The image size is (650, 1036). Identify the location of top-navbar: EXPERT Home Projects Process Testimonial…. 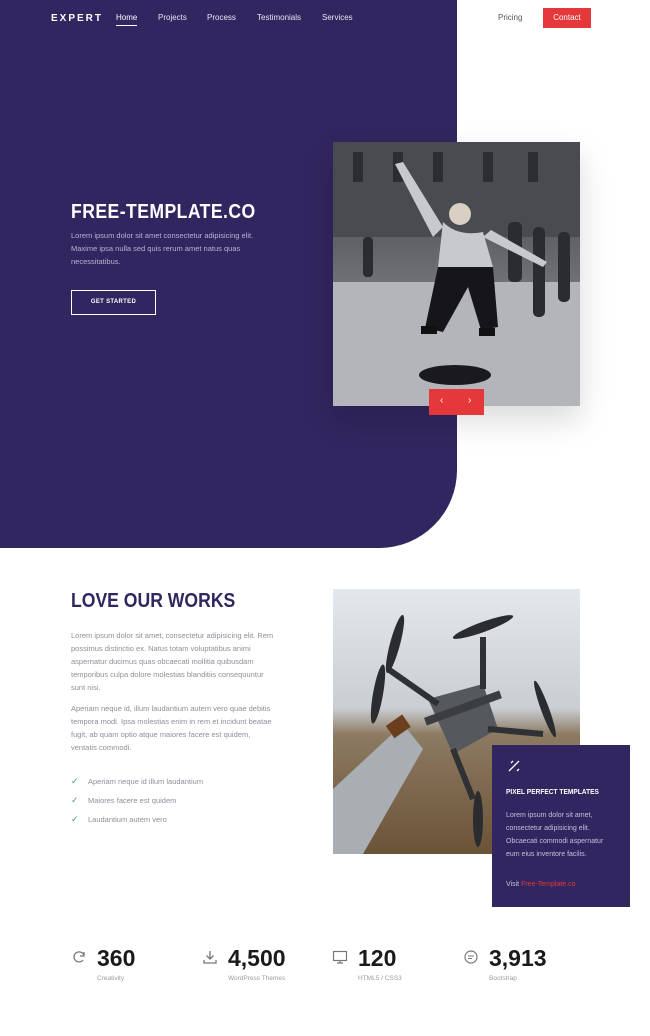
(325, 19).